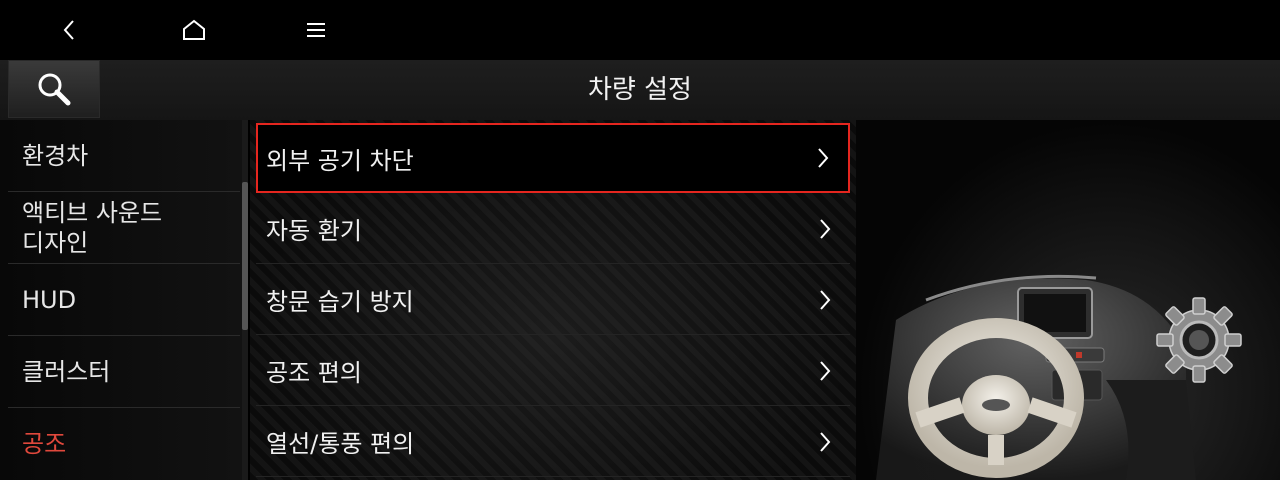 This screenshot has height=480, width=1280. Describe the element at coordinates (553, 371) in the screenshot. I see `list-item-climate-convenience: 공조 편의` at that location.